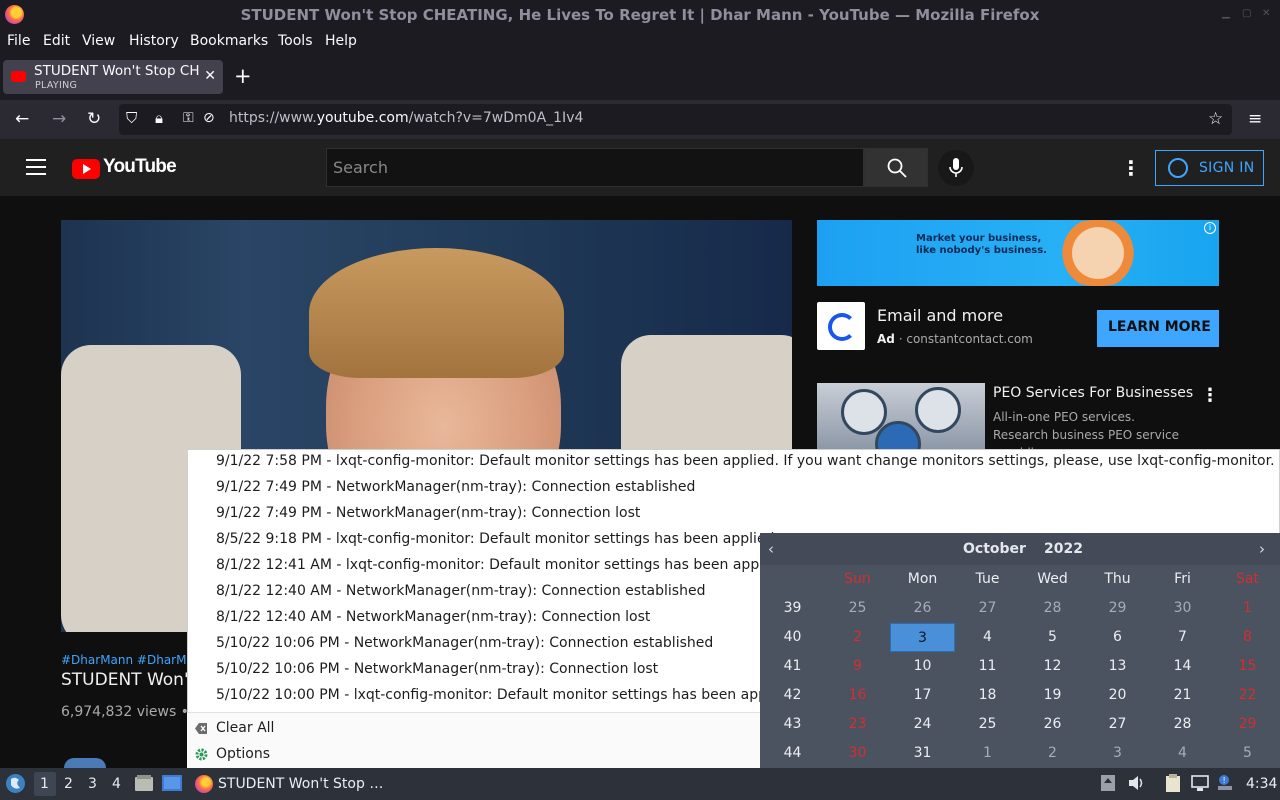 The height and width of the screenshot is (800, 1280). What do you see at coordinates (1210, 395) in the screenshot?
I see `peo-ad-more-icon: ⋮` at bounding box center [1210, 395].